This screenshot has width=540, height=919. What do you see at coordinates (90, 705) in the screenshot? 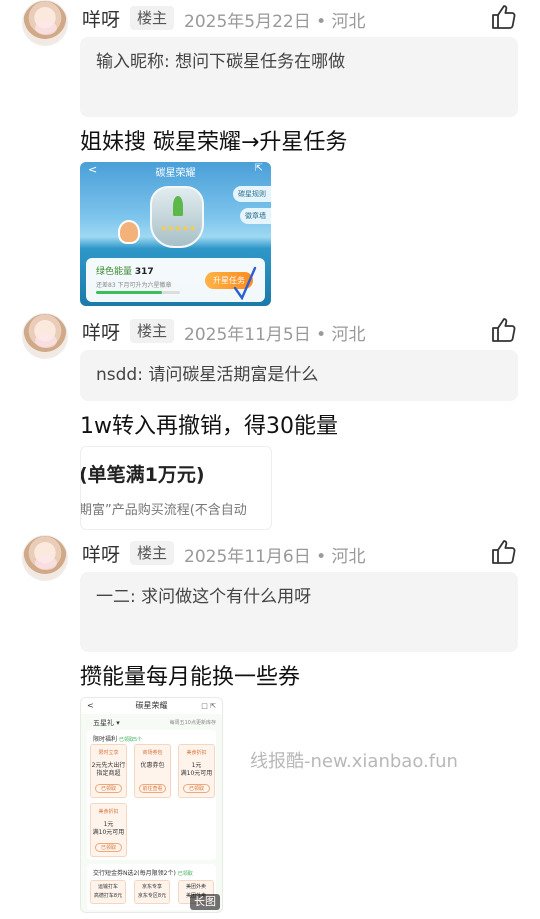
I see `back-icon: <` at bounding box center [90, 705].